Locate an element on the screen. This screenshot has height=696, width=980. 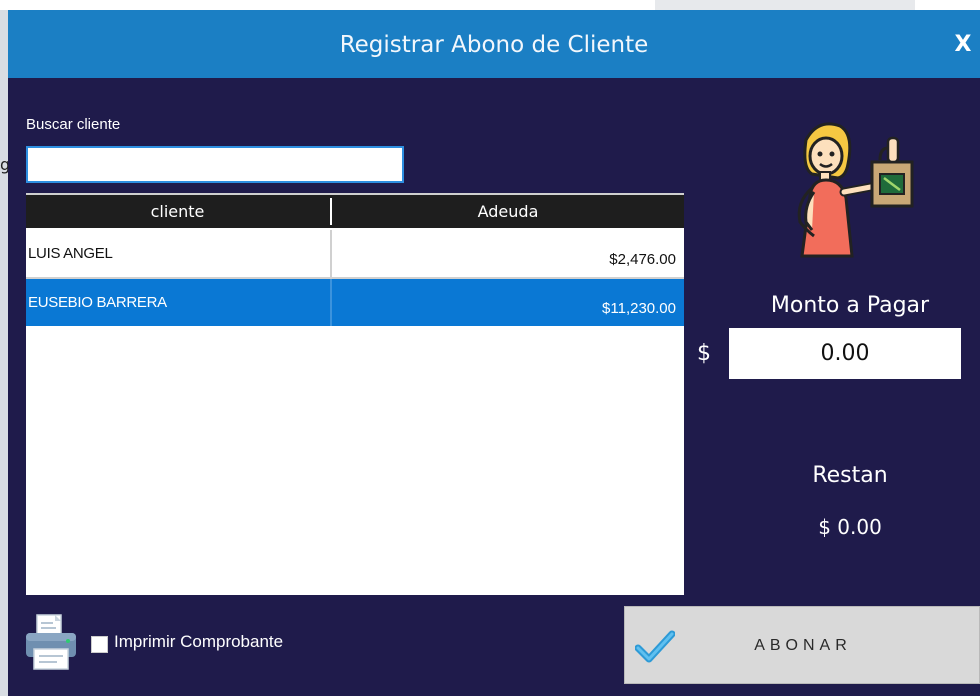
title-bar: Registrar Abono de Cliente X is located at coordinates (494, 44).